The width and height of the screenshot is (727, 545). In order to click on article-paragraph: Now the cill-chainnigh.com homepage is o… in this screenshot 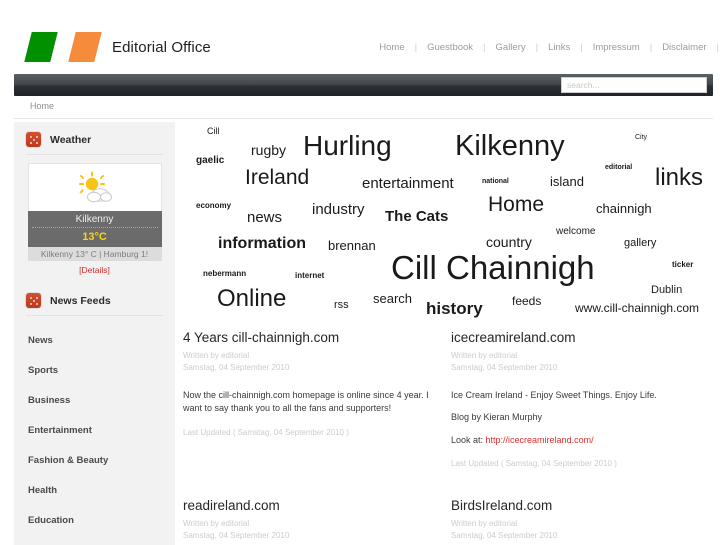, I will do `click(306, 401)`.